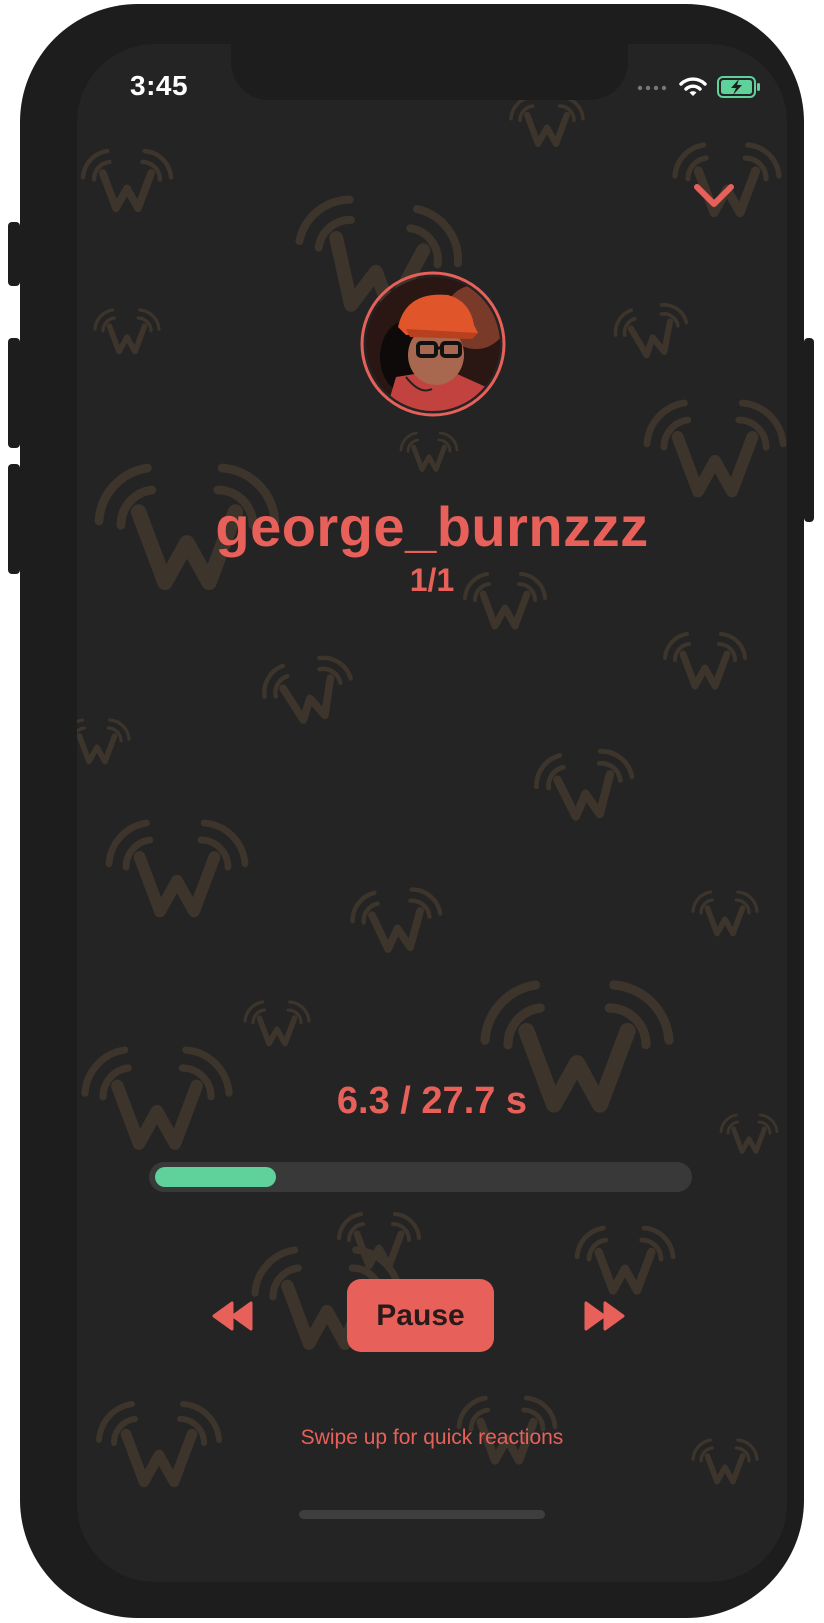 This screenshot has width=824, height=1623. Describe the element at coordinates (429, 72) in the screenshot. I see `notch` at that location.